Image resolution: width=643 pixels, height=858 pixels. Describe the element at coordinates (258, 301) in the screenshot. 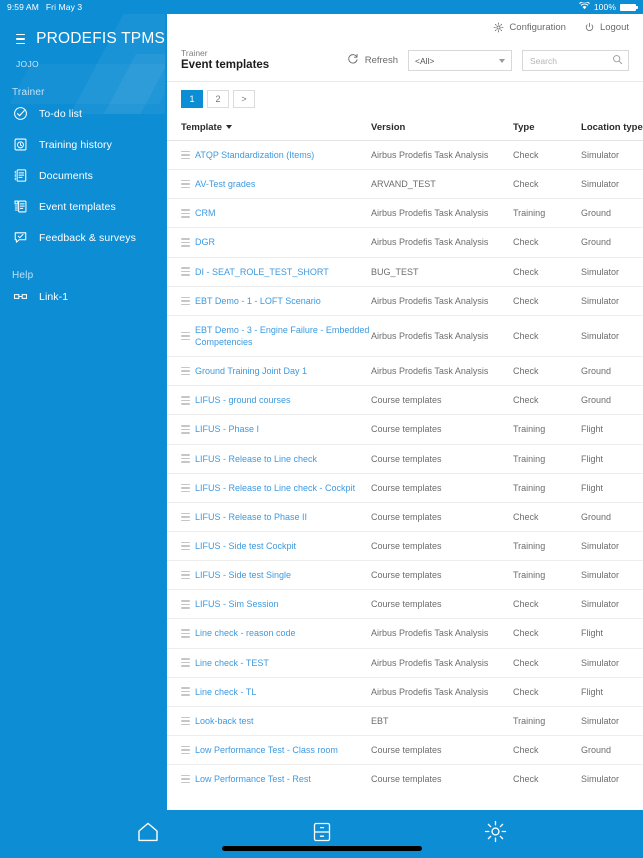

I see `template-link: EBT Demo - 1 - LOFT Scenario` at that location.